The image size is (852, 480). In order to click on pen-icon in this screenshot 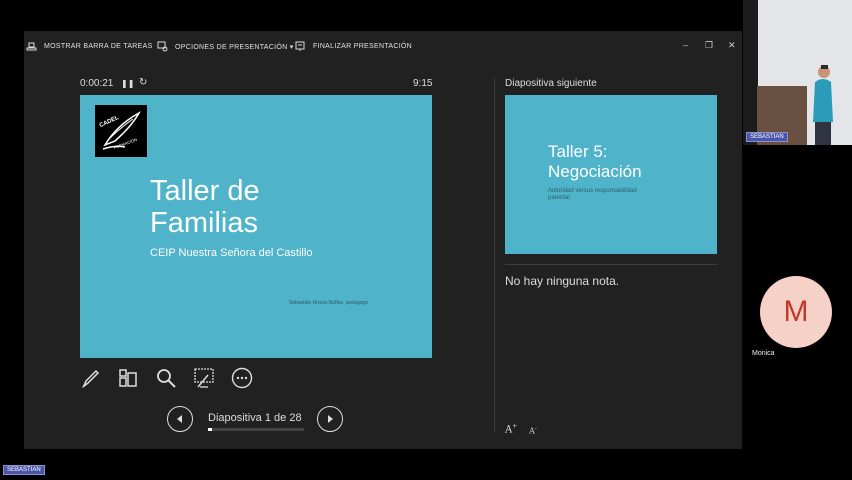, I will do `click(91, 378)`.